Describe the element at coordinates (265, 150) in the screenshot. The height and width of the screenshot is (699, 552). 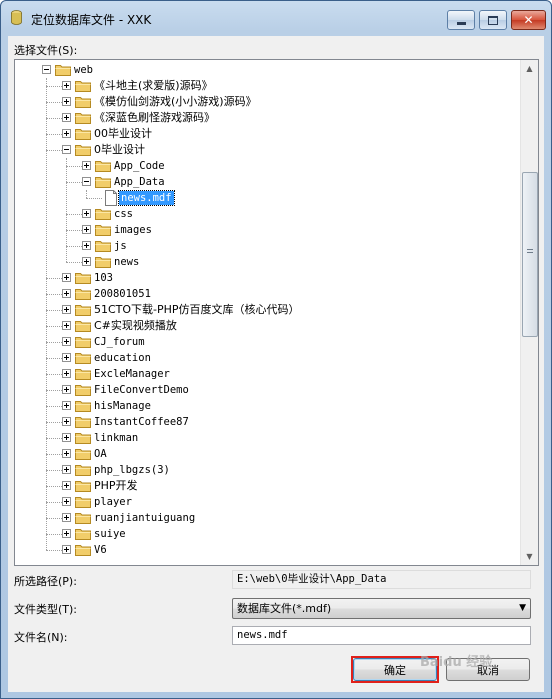
I see `tree-folder-item: 0毕业设计` at that location.